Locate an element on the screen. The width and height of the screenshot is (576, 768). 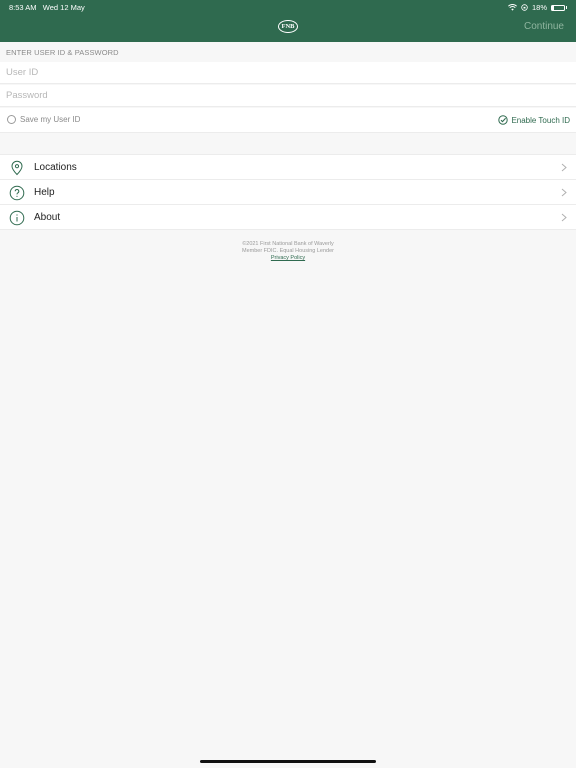
status-date-text: Wed 12 May is located at coordinates (63, 7).